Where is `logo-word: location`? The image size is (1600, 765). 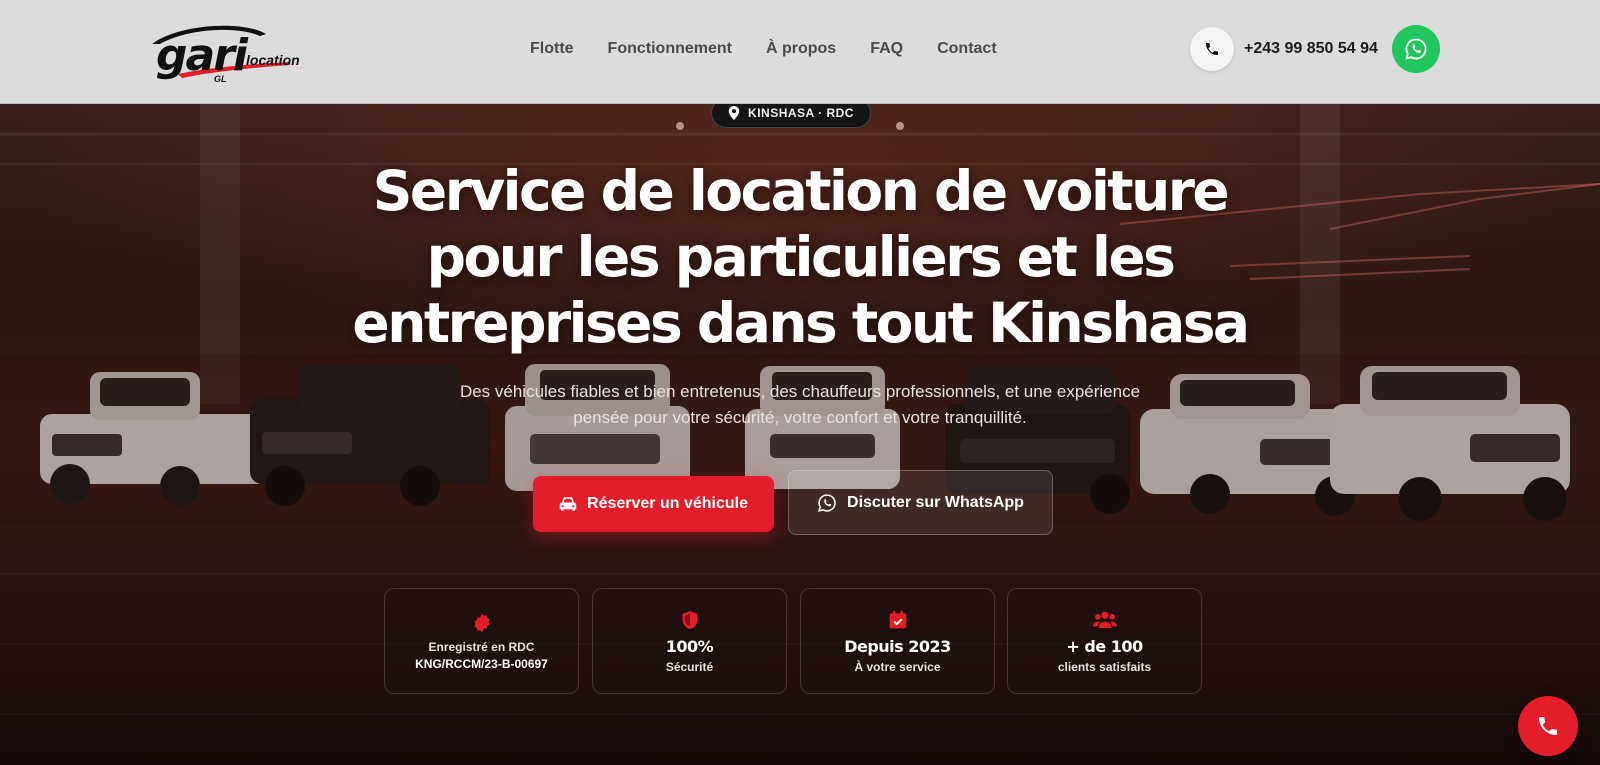 logo-word: location is located at coordinates (273, 60).